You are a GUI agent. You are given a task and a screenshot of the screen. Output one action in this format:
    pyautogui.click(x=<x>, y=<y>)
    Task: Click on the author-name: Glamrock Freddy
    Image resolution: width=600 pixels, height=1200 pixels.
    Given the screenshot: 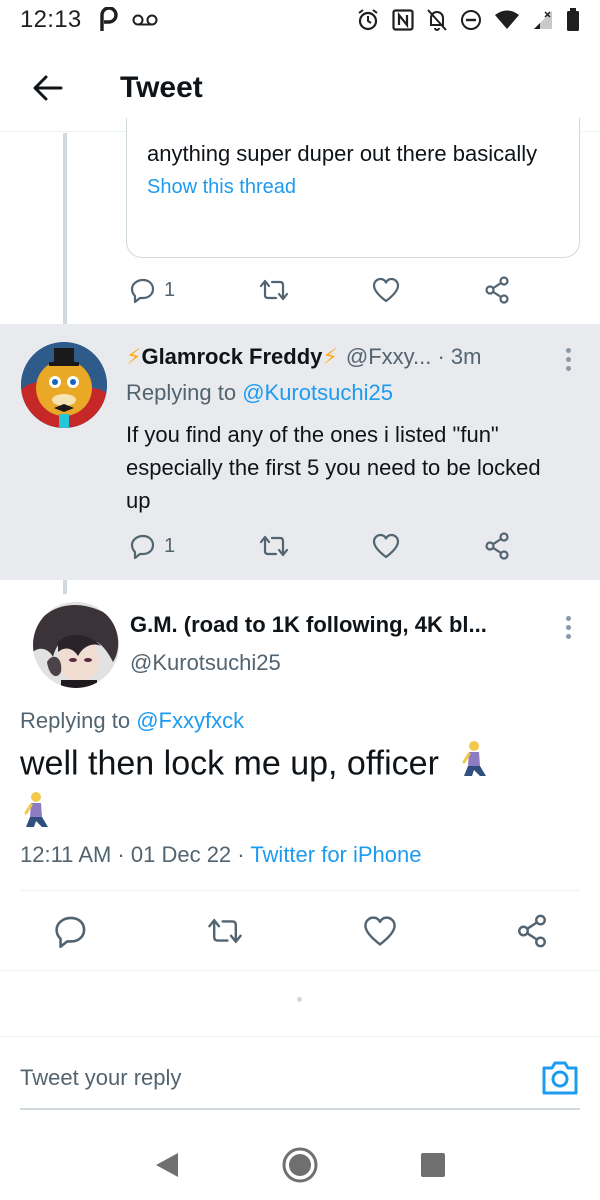 What is the action you would take?
    pyautogui.click(x=232, y=356)
    